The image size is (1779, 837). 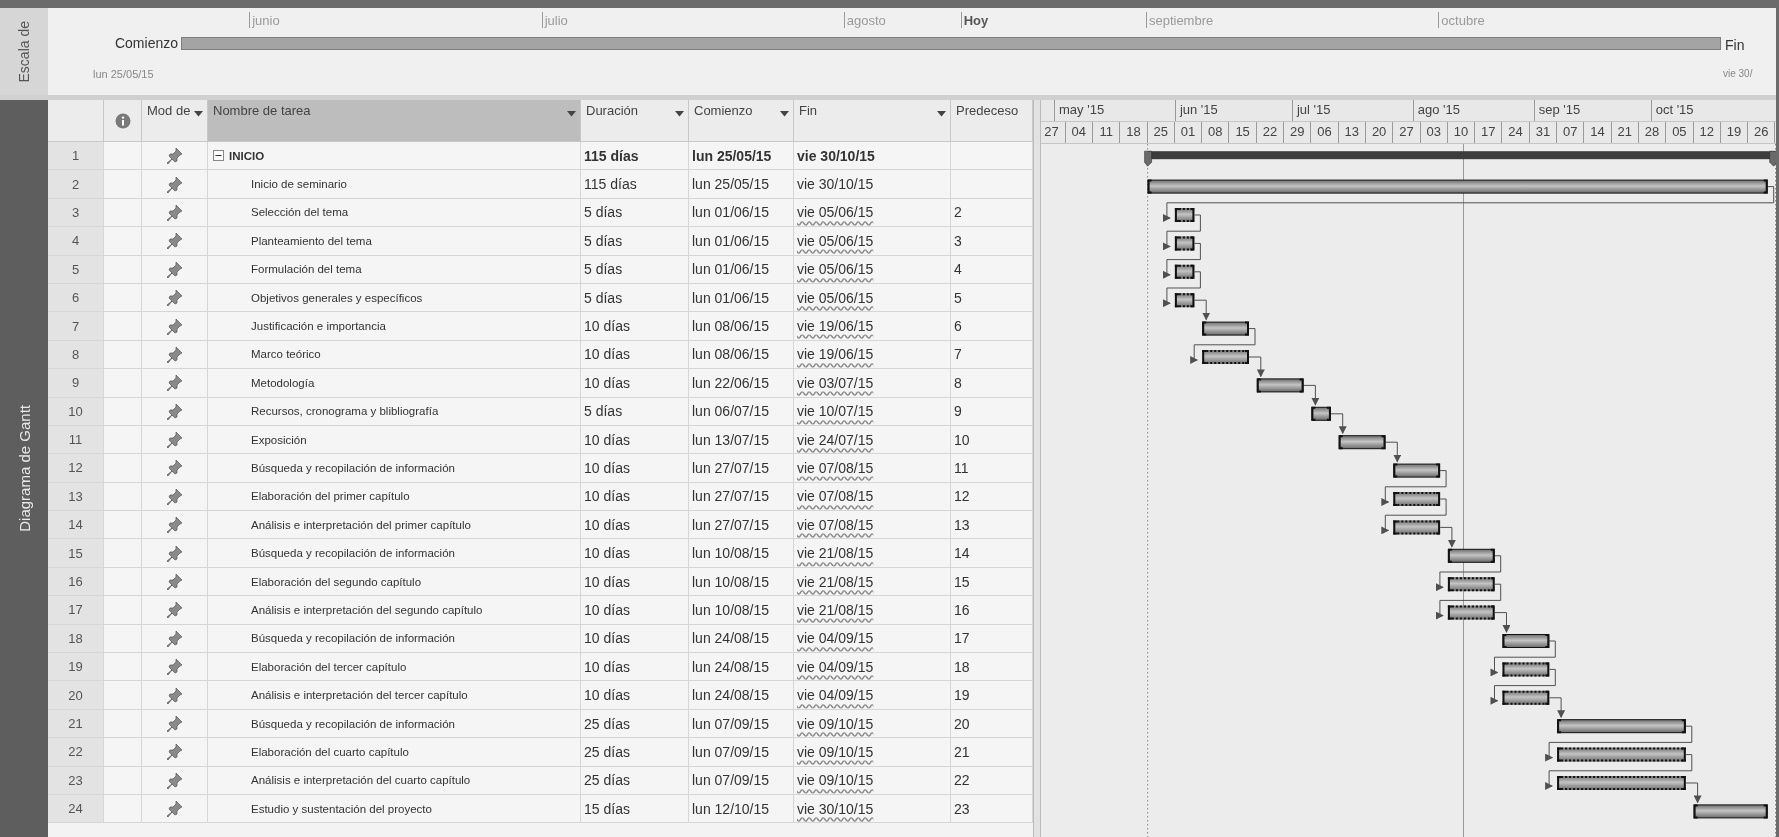 What do you see at coordinates (76, 497) in the screenshot?
I see `row-number: 13` at bounding box center [76, 497].